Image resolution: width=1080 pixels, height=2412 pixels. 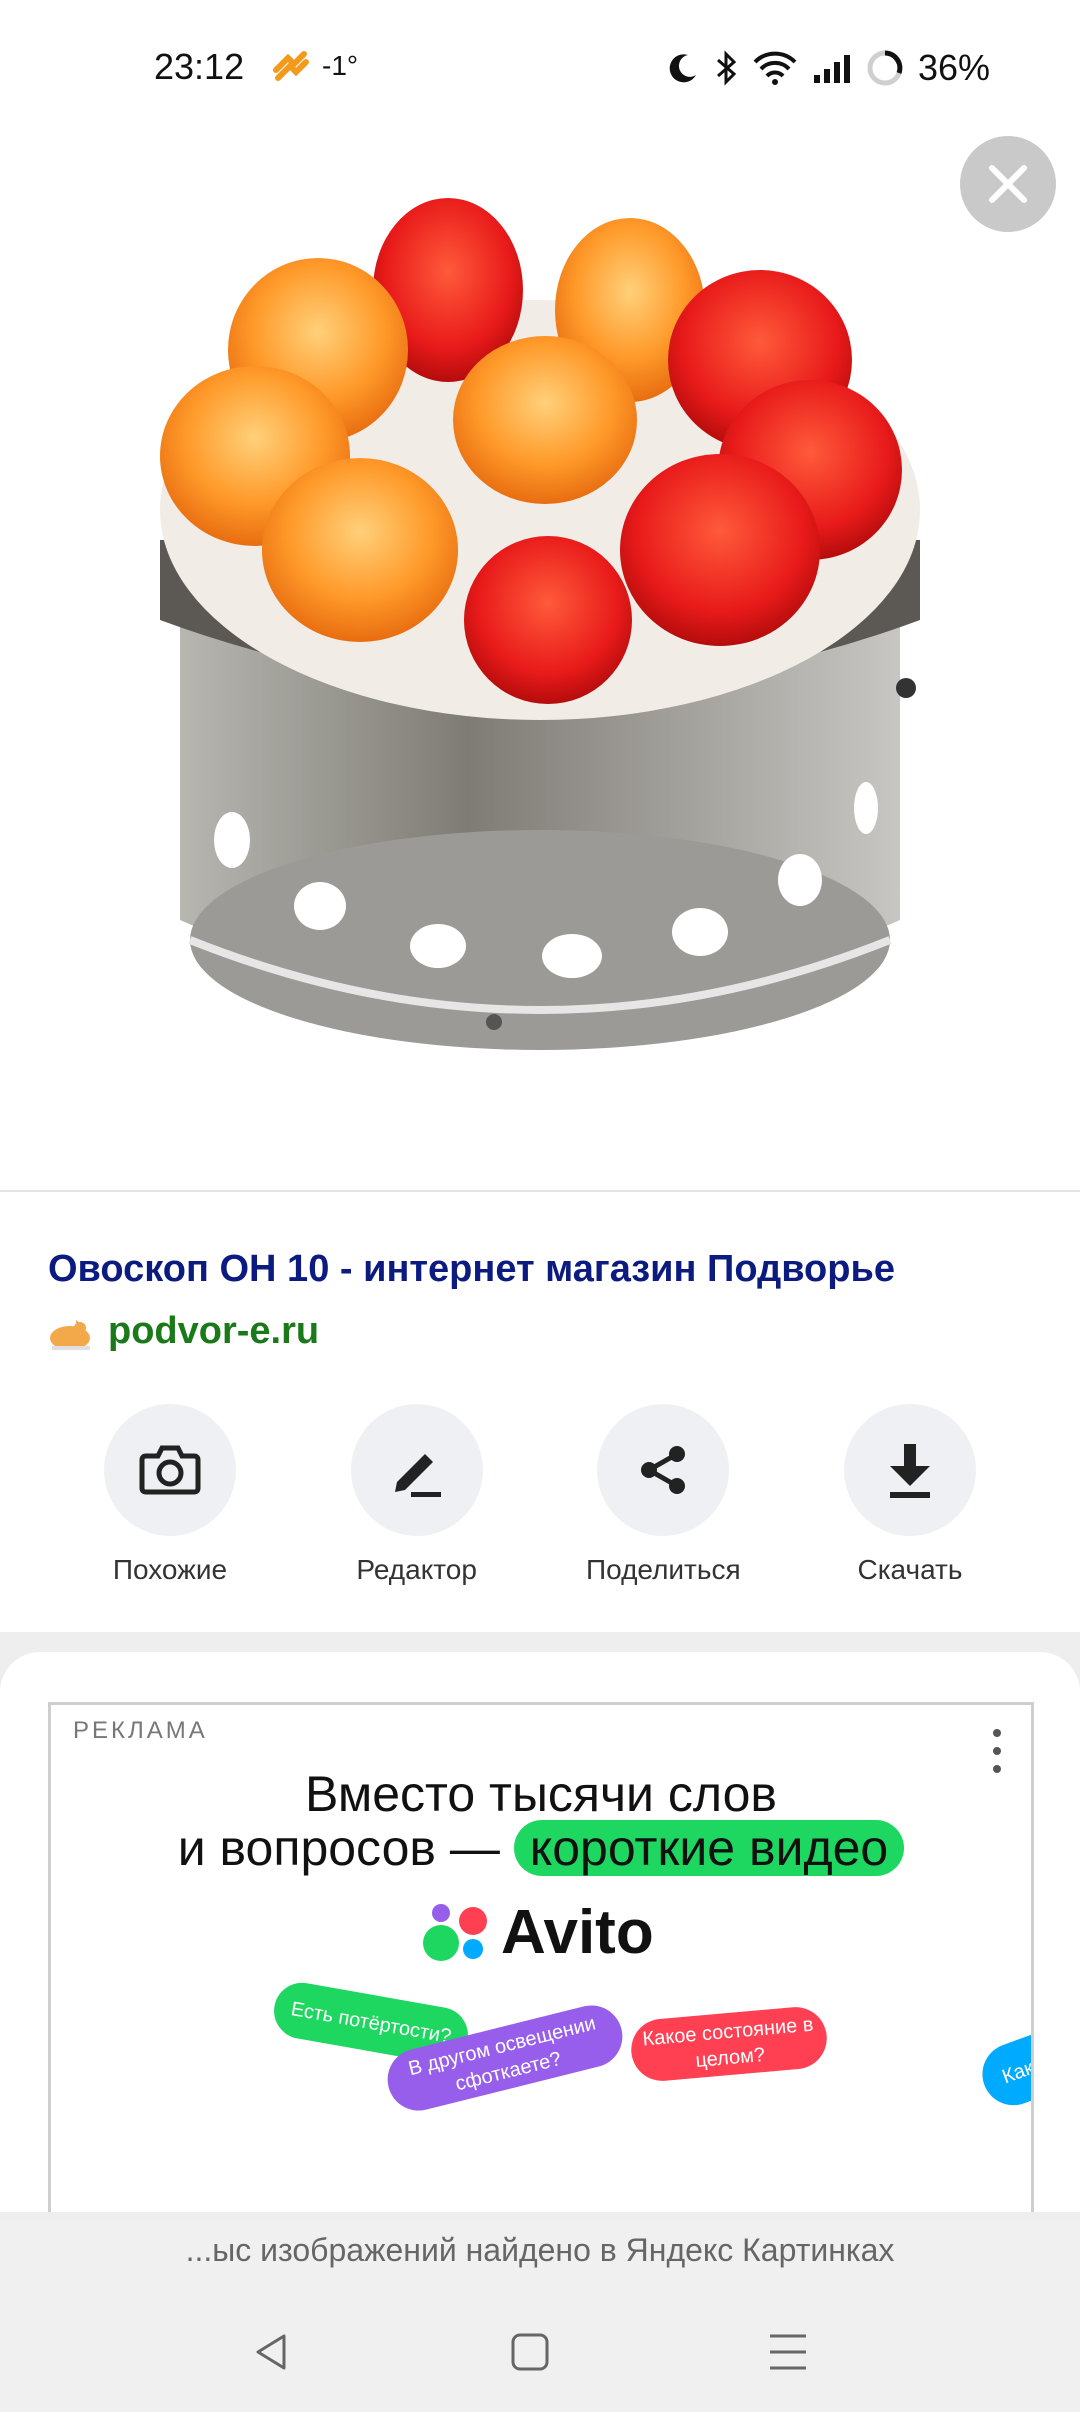 I want to click on status-icons: 36%, so click(x=828, y=68).